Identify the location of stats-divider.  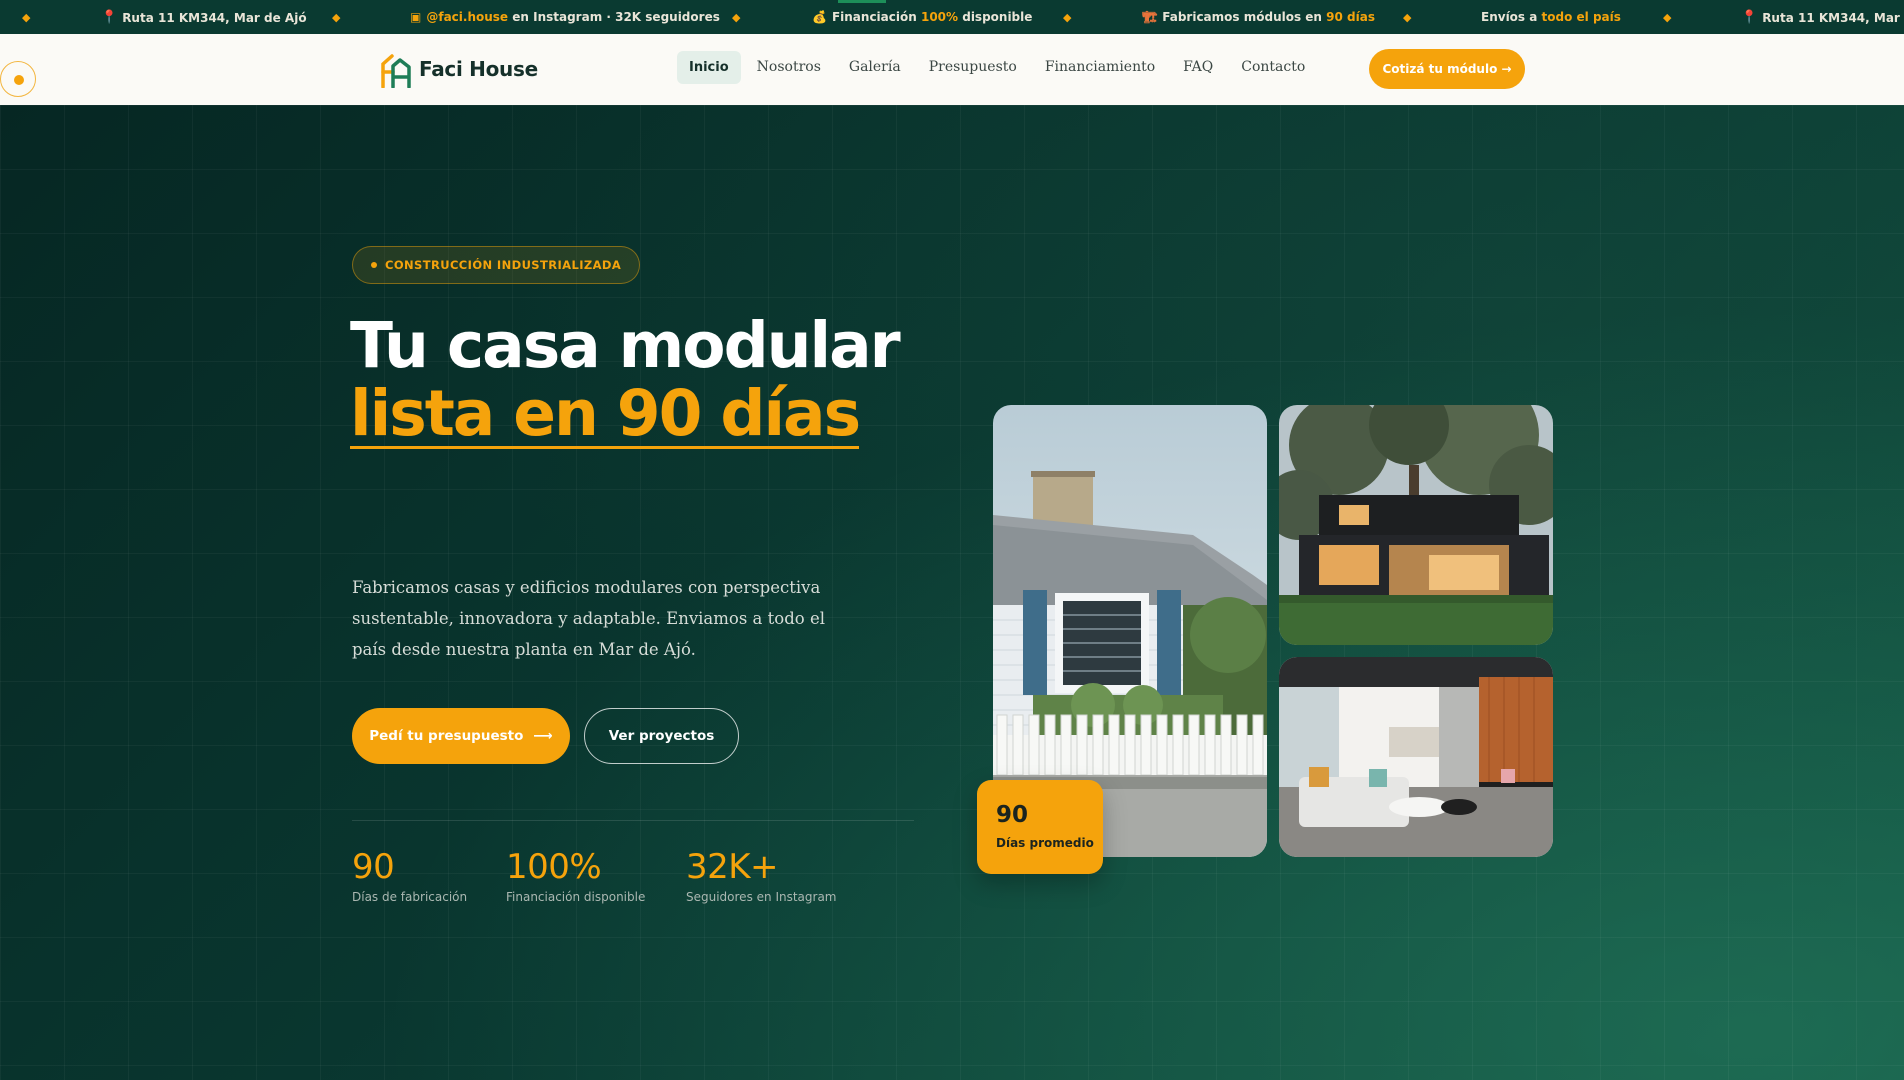
(633, 820).